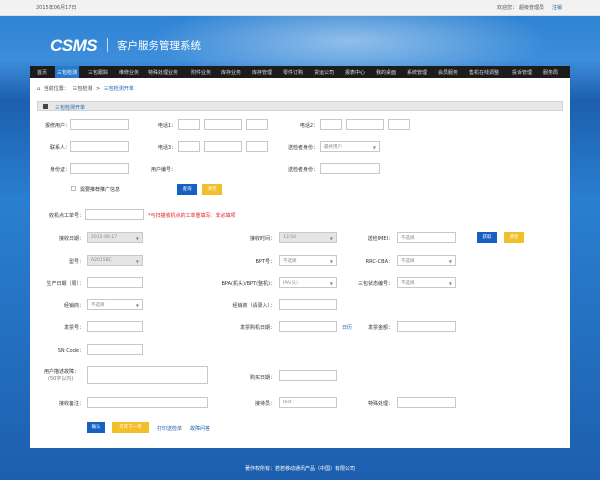 The height and width of the screenshot is (480, 600). What do you see at coordinates (399, 124) in the screenshot?
I see `phone2-ext-input` at bounding box center [399, 124].